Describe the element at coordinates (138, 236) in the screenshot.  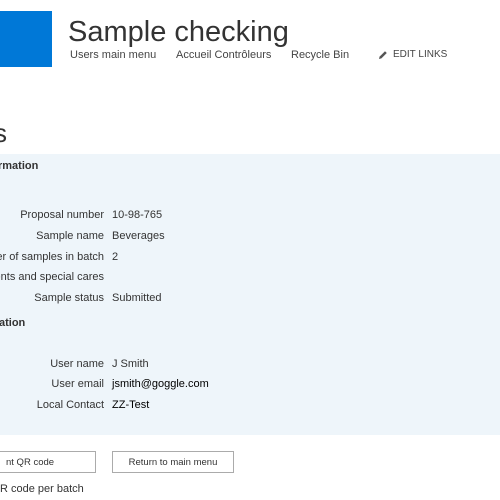
I see `sample-name-value: Beverages` at that location.